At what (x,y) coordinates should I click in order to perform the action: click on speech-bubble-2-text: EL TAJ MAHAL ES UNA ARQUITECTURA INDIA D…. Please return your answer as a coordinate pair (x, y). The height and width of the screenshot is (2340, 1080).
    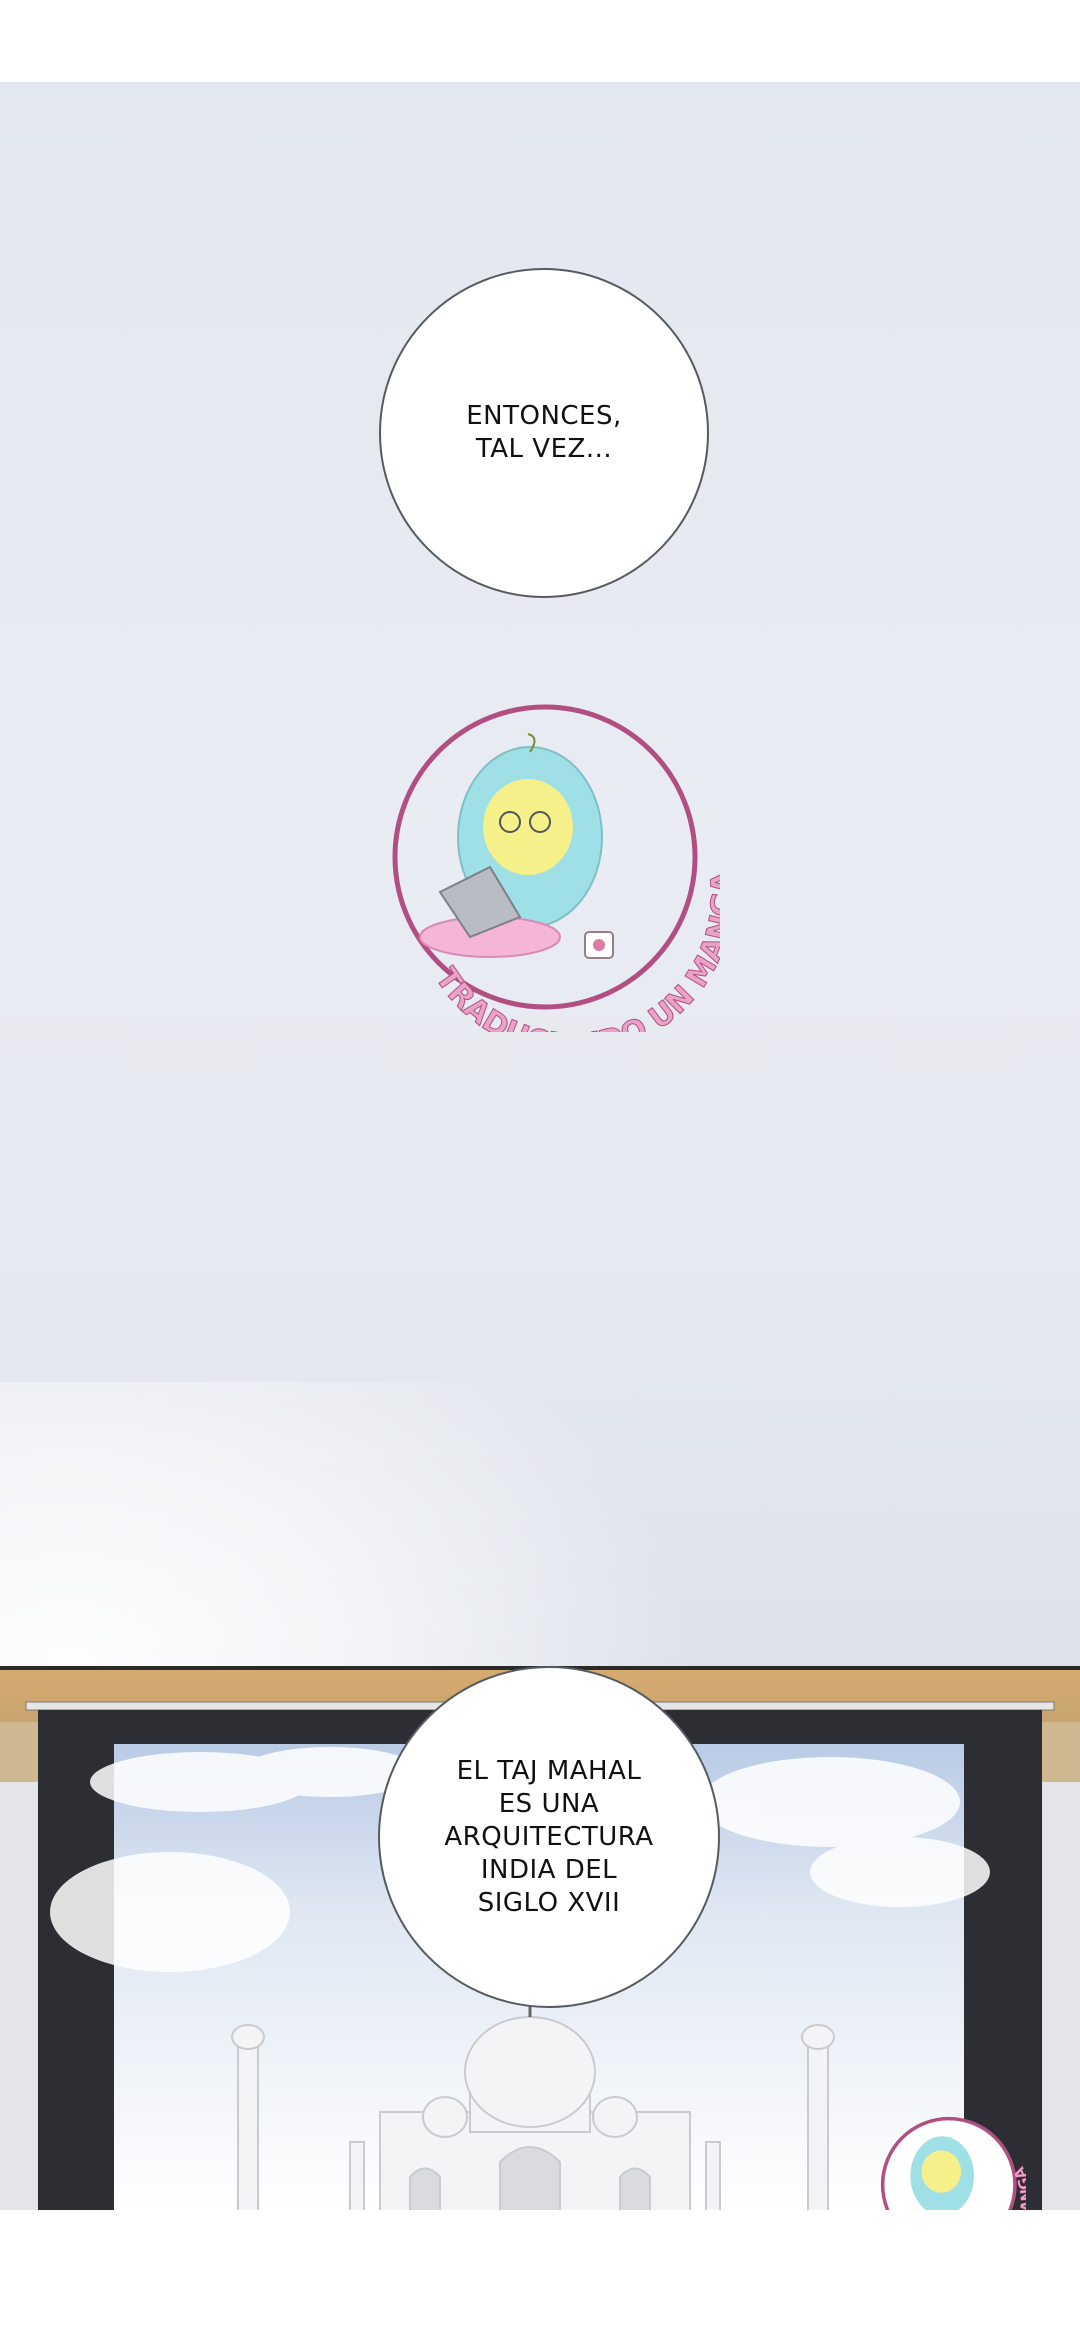
    Looking at the image, I should click on (549, 1836).